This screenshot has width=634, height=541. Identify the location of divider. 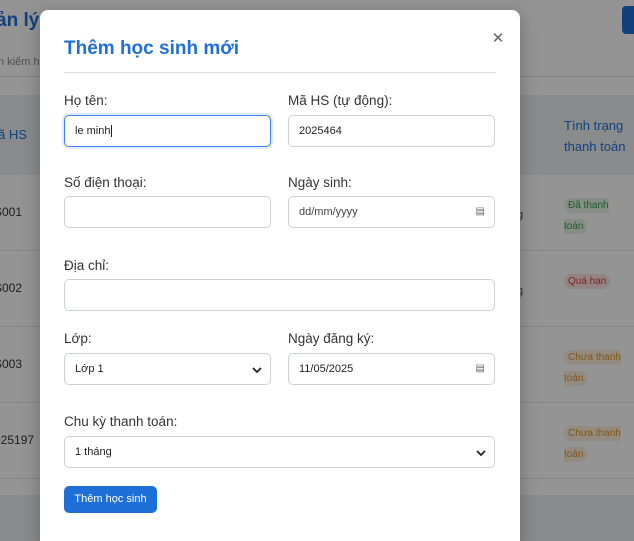
(280, 72).